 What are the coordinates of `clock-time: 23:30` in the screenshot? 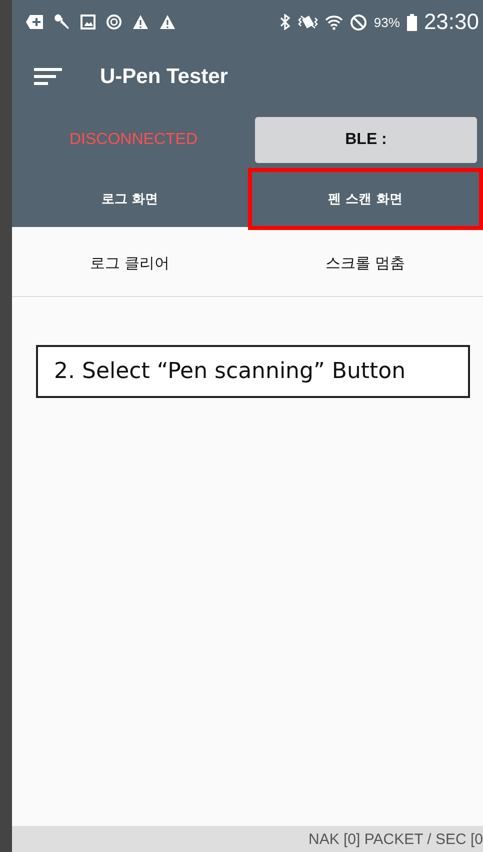 It's located at (451, 22).